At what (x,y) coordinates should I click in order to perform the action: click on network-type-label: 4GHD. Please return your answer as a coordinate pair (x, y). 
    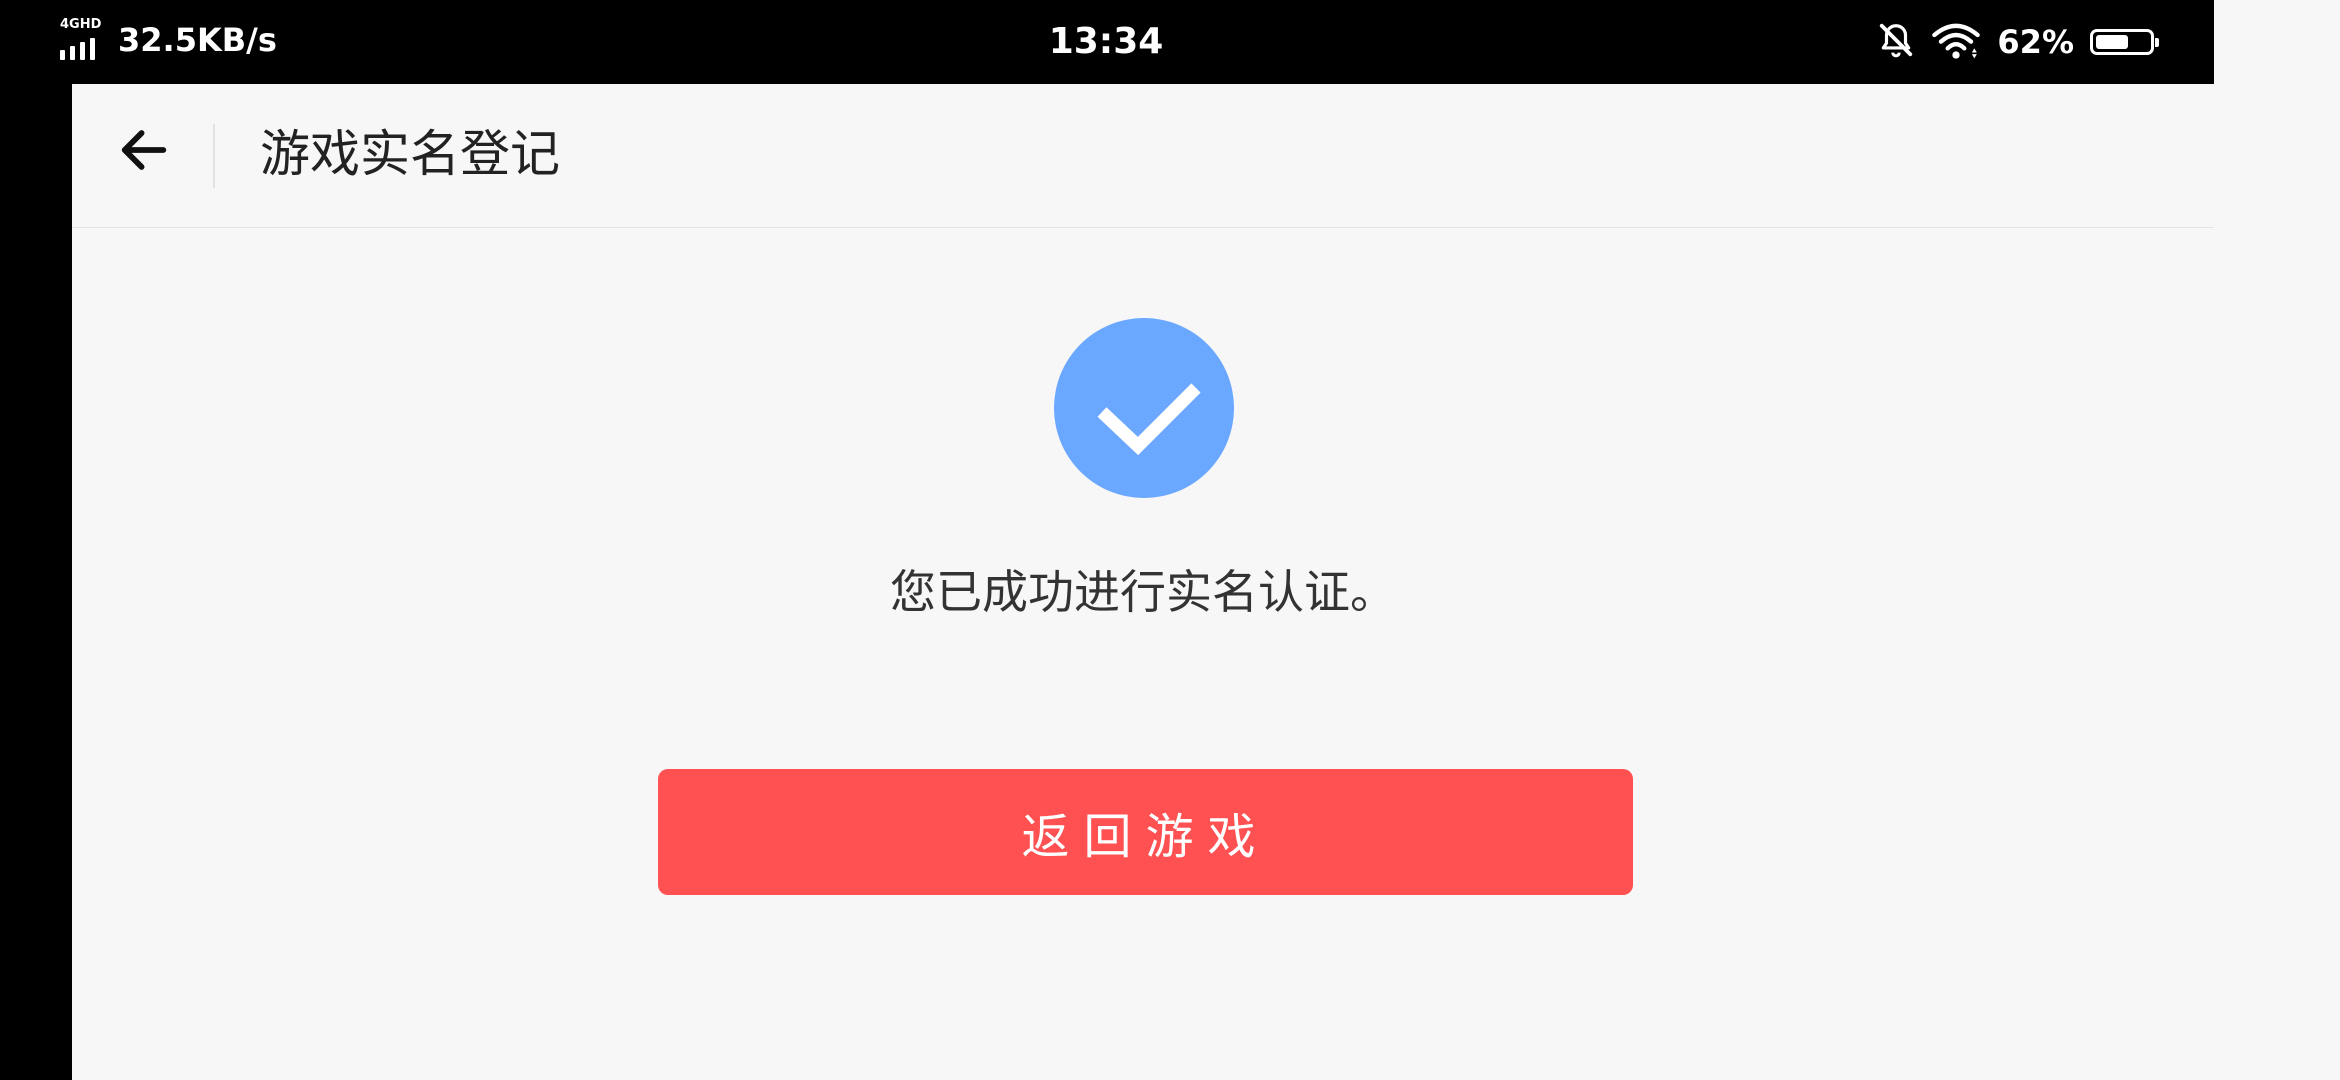
    Looking at the image, I should click on (81, 24).